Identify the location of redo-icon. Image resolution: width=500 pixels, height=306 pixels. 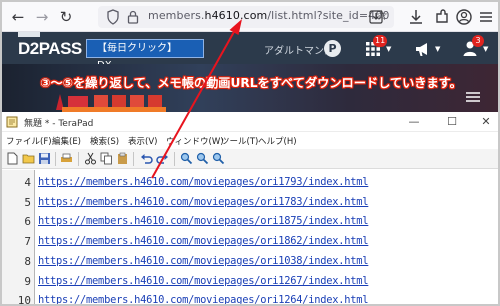
(162, 158).